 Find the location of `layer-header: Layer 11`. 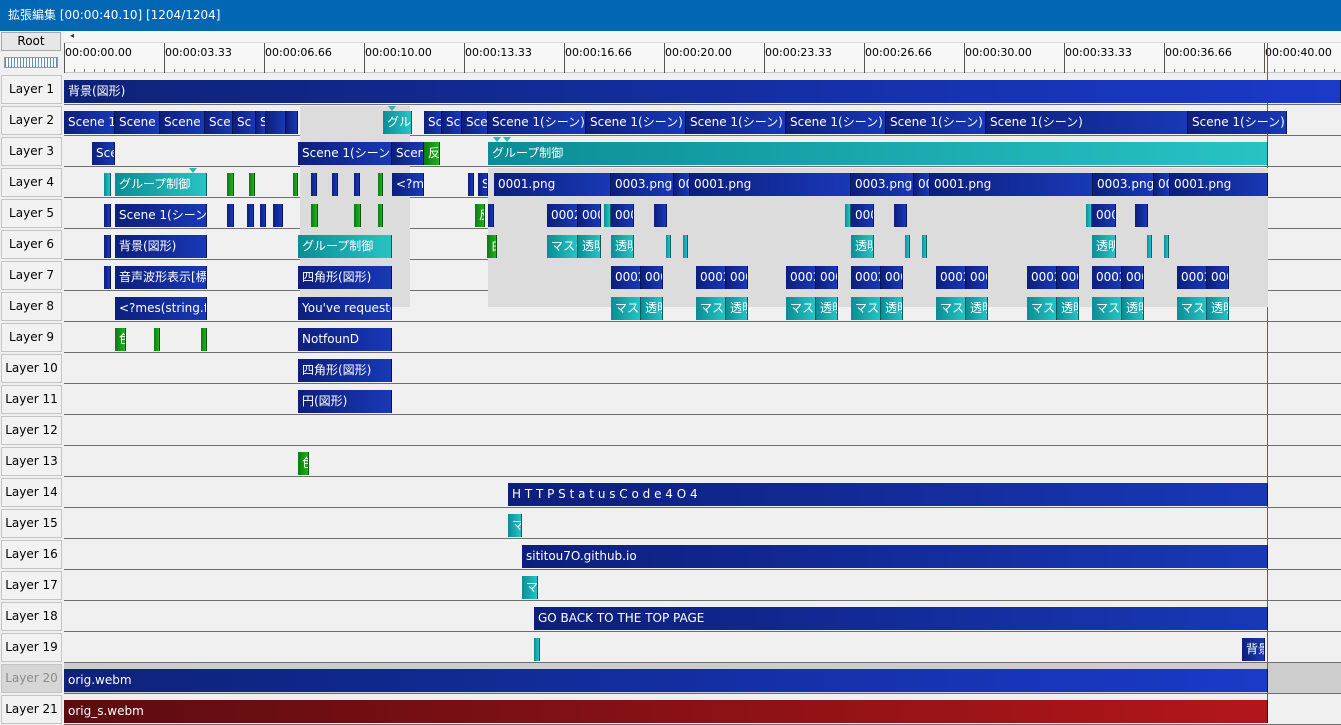

layer-header: Layer 11 is located at coordinates (31, 399).